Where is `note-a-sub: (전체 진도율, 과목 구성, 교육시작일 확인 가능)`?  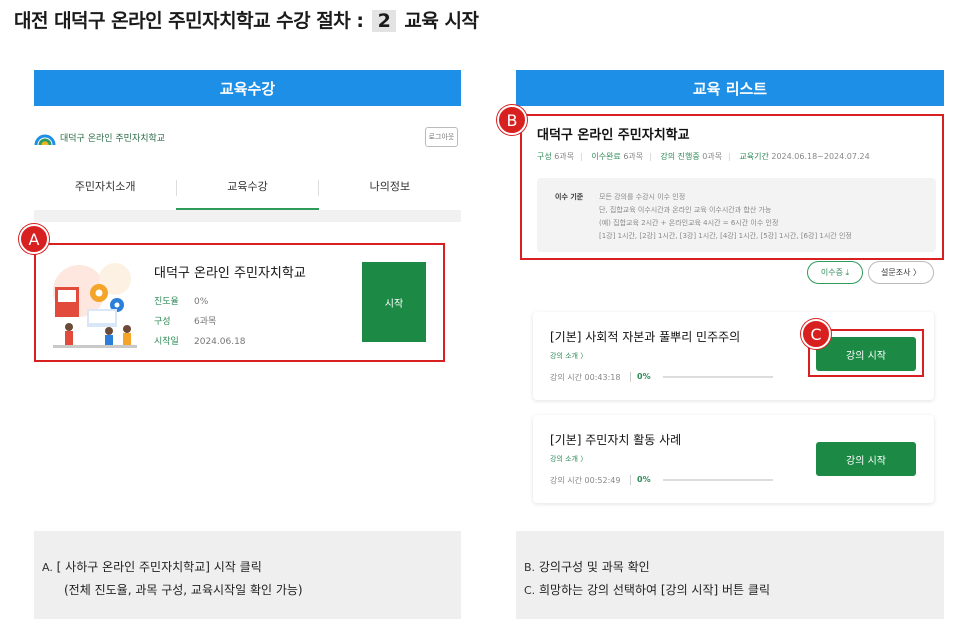 note-a-sub: (전체 진도율, 과목 구성, 교육시작일 확인 가능) is located at coordinates (183, 590).